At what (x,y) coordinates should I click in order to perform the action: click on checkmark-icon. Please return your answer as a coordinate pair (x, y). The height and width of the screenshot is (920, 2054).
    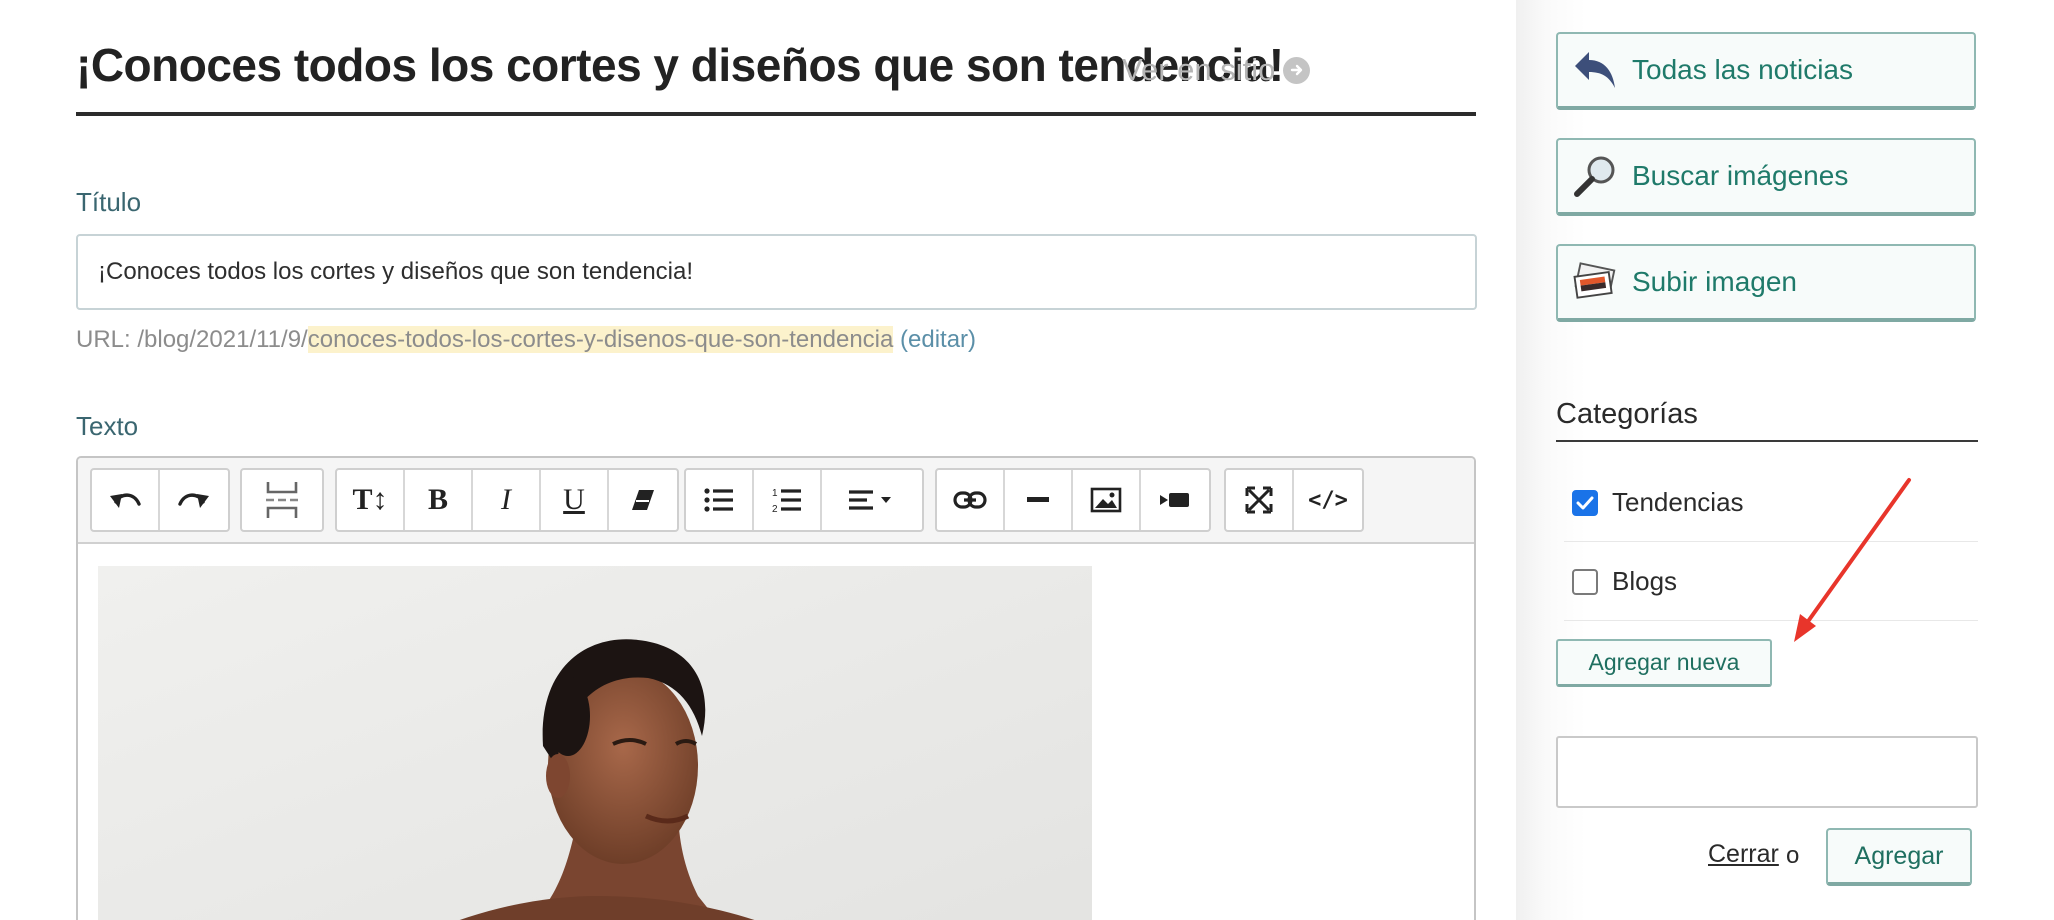
    Looking at the image, I should click on (1585, 502).